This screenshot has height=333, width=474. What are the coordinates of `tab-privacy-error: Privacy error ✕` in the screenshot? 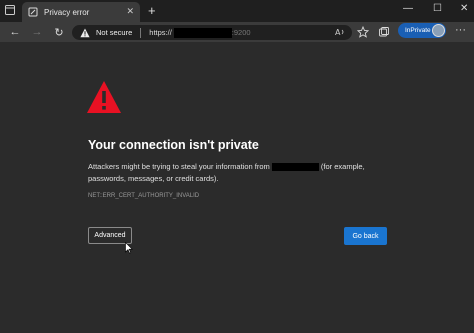 It's located at (81, 12).